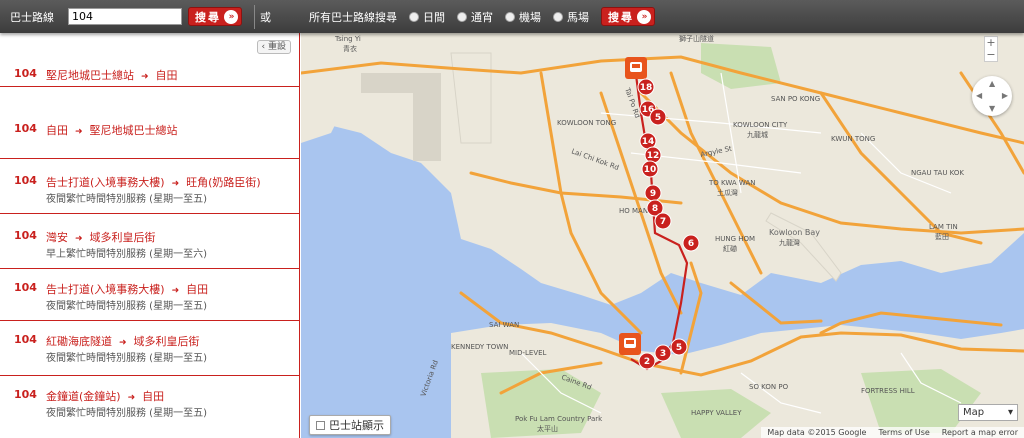  Describe the element at coordinates (197, 289) in the screenshot. I see `route-destination: 自田` at that location.